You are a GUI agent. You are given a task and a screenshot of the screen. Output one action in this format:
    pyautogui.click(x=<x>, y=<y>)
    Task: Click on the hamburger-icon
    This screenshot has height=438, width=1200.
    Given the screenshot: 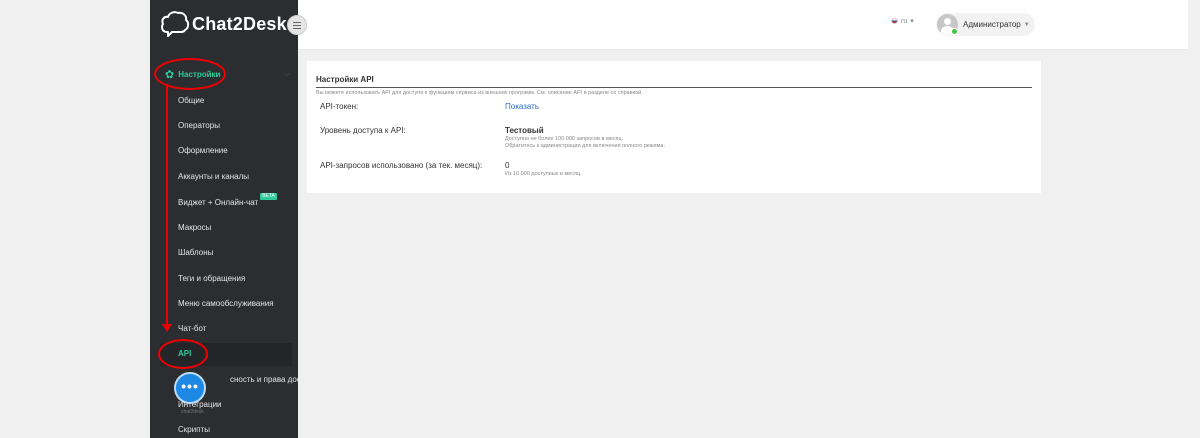 What is the action you would take?
    pyautogui.click(x=297, y=25)
    